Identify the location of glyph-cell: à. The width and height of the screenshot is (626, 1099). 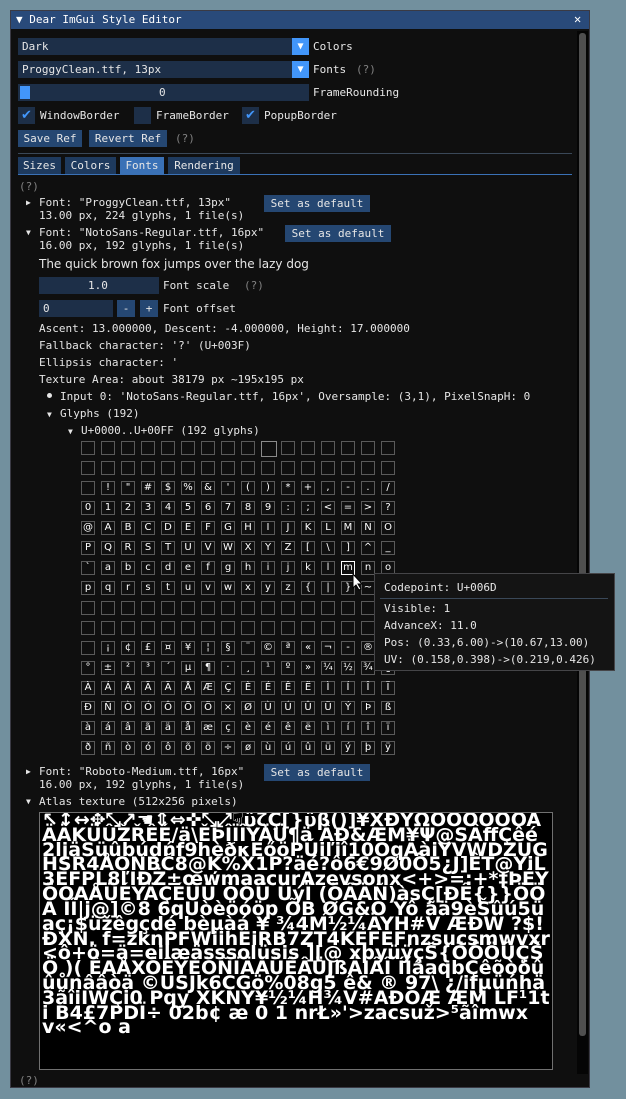
(88, 728).